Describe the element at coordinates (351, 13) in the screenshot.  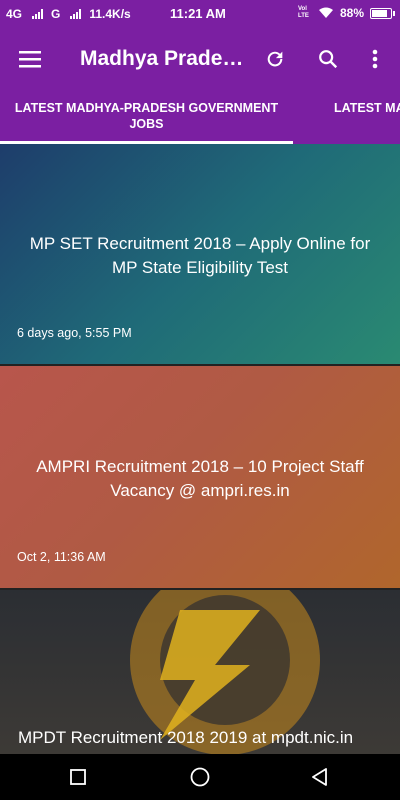
I see `battery-percent: 88%` at that location.